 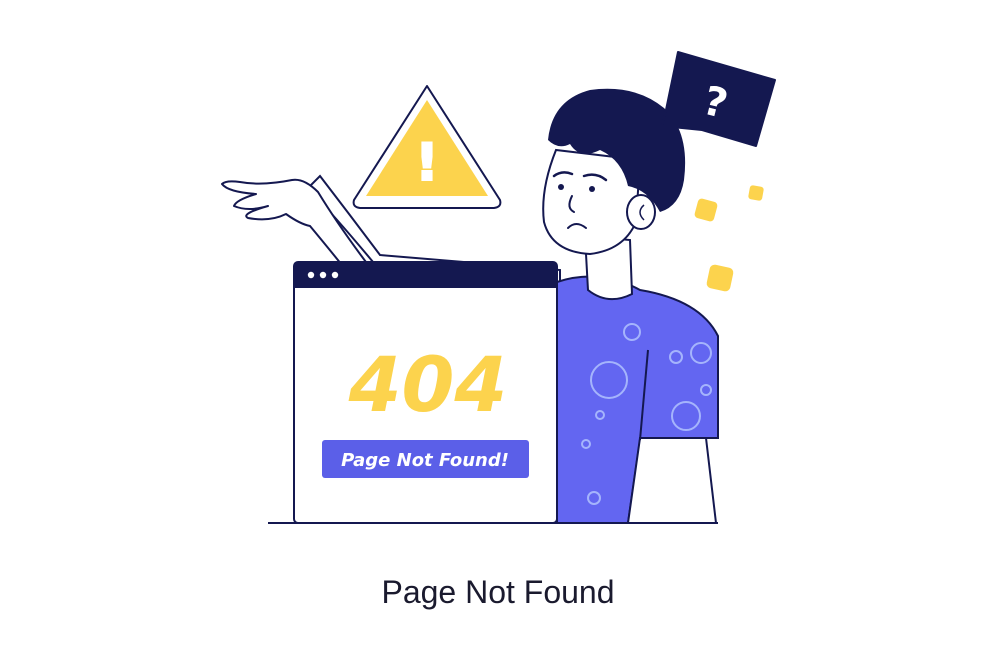 I want to click on error-code: 404, so click(x=428, y=384).